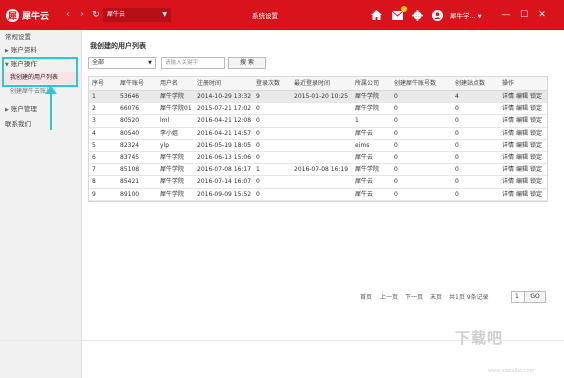  What do you see at coordinates (312, 83) in the screenshot?
I see `column-header: 最近登录时间` at bounding box center [312, 83].